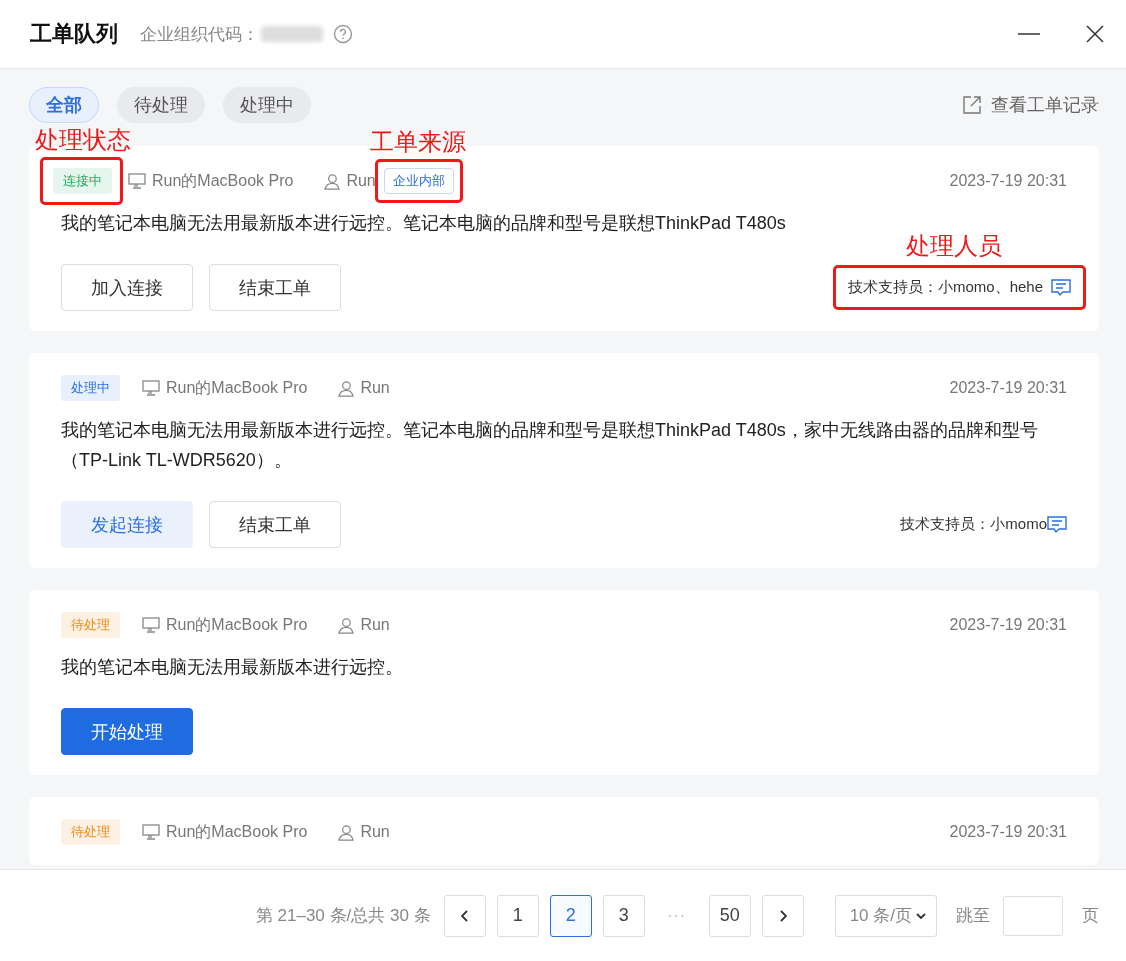 Image resolution: width=1126 pixels, height=961 pixels. I want to click on filter-tab: 全部, so click(64, 105).